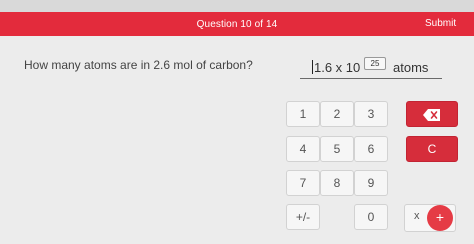 This screenshot has height=244, width=474. I want to click on question-text: How many atoms are in 2.6 mol of carbon?, so click(138, 65).